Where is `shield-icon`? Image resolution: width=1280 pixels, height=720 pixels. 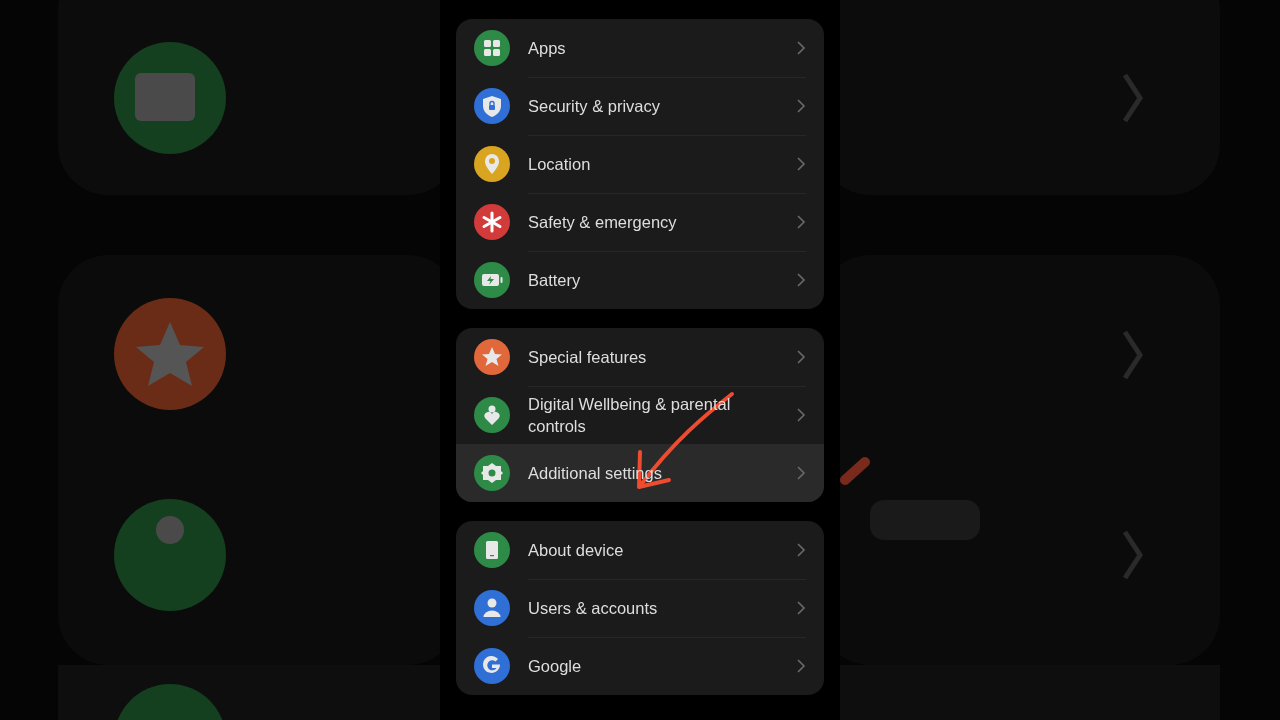 shield-icon is located at coordinates (492, 106).